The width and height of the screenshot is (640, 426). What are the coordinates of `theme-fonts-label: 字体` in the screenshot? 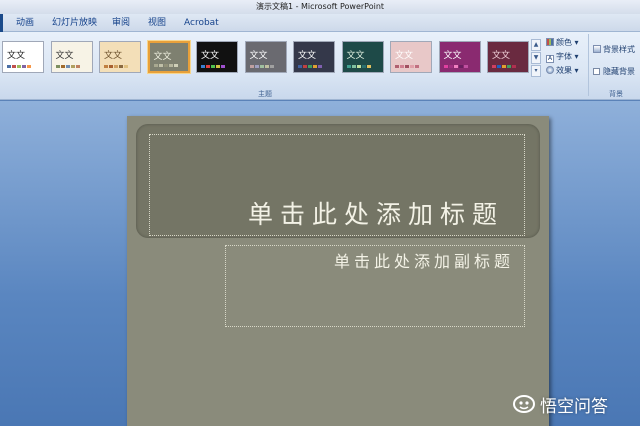 It's located at (564, 56).